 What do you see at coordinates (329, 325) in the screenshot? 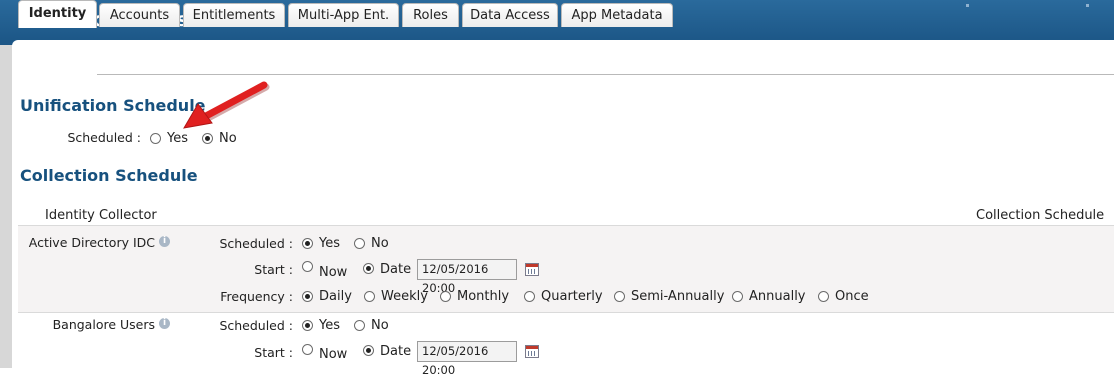
I see `row2-scheduled-yes-label: Yes` at bounding box center [329, 325].